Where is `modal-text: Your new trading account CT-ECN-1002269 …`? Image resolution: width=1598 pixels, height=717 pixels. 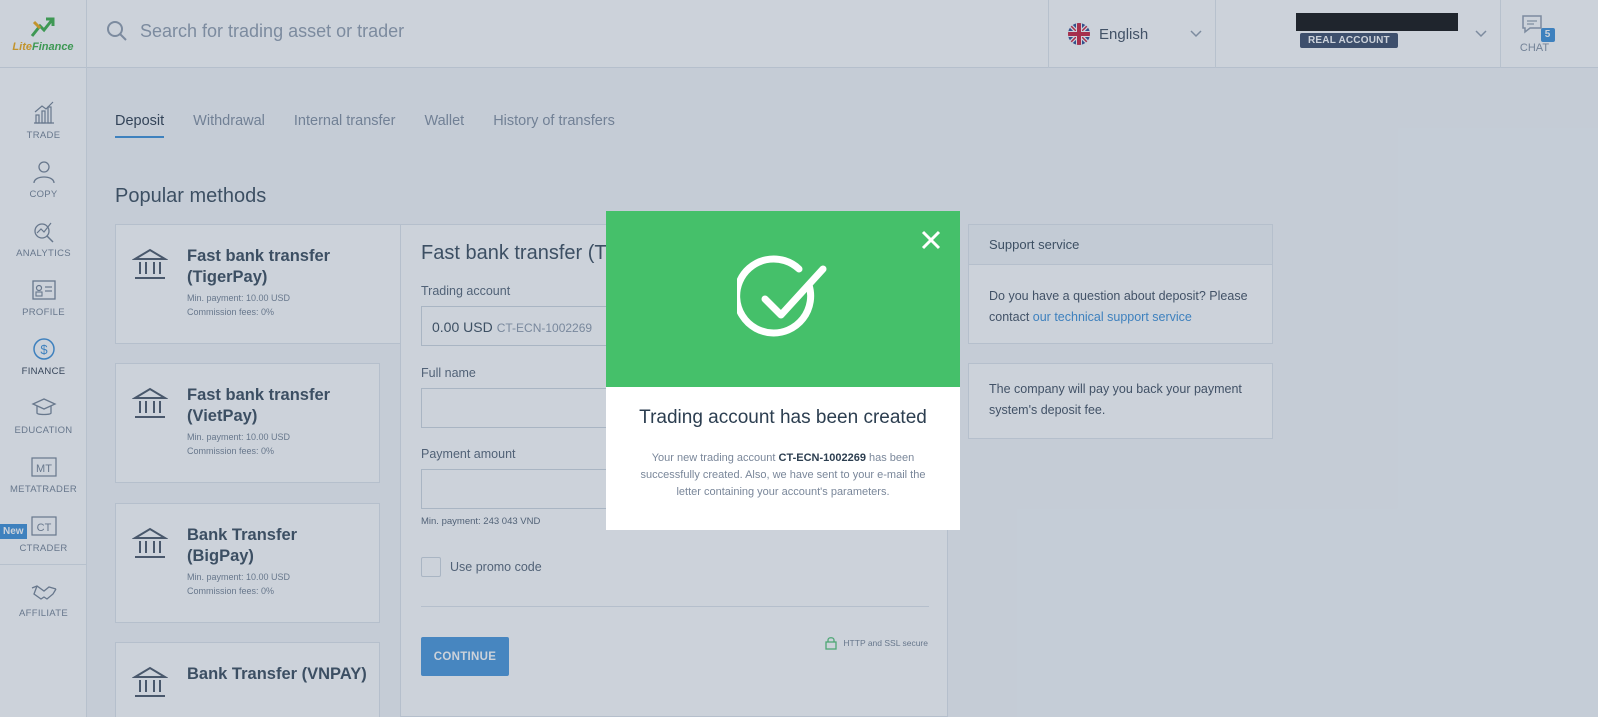
modal-text: Your new trading account CT-ECN-1002269 … is located at coordinates (783, 475).